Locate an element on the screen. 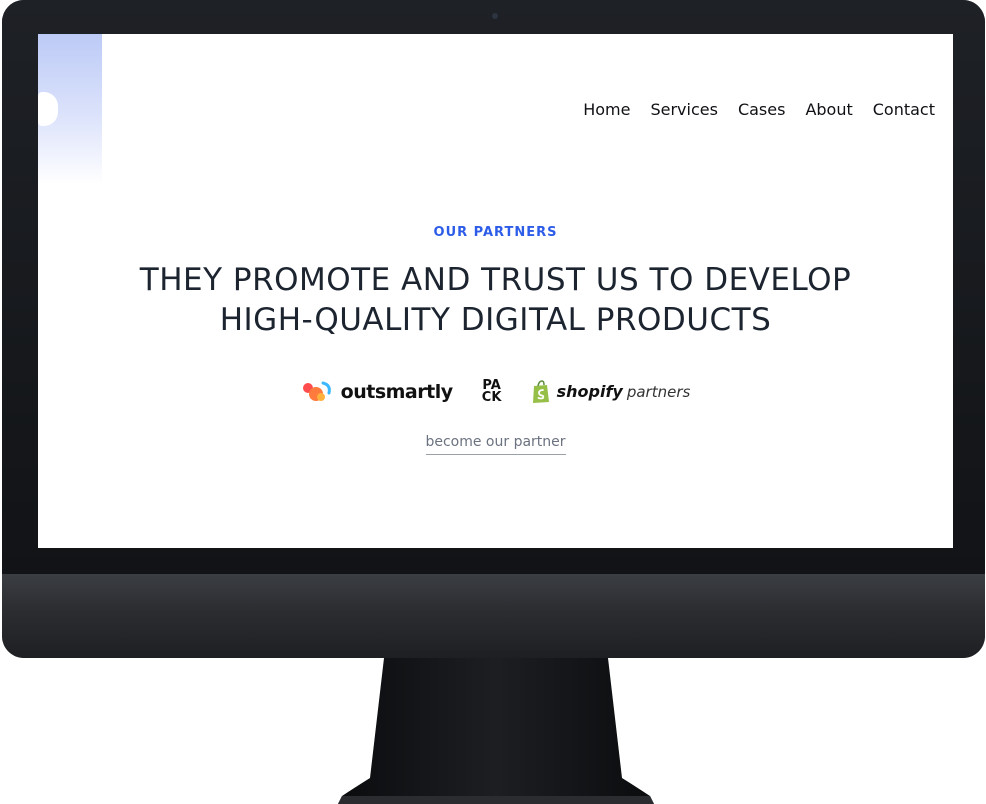 The image size is (986, 804). main-nav: Home Services Cases About Contact is located at coordinates (759, 109).